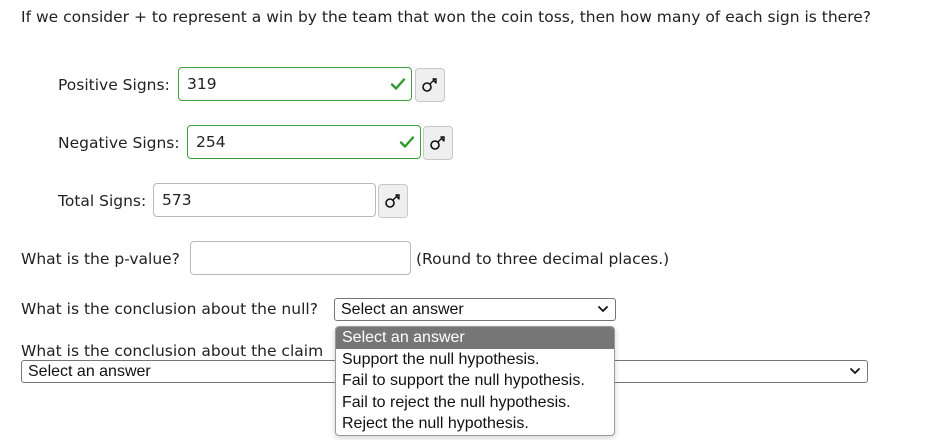 The image size is (937, 440). Describe the element at coordinates (475, 424) in the screenshot. I see `dropdown-option-reject-null: Reject the null hypothesis.` at that location.